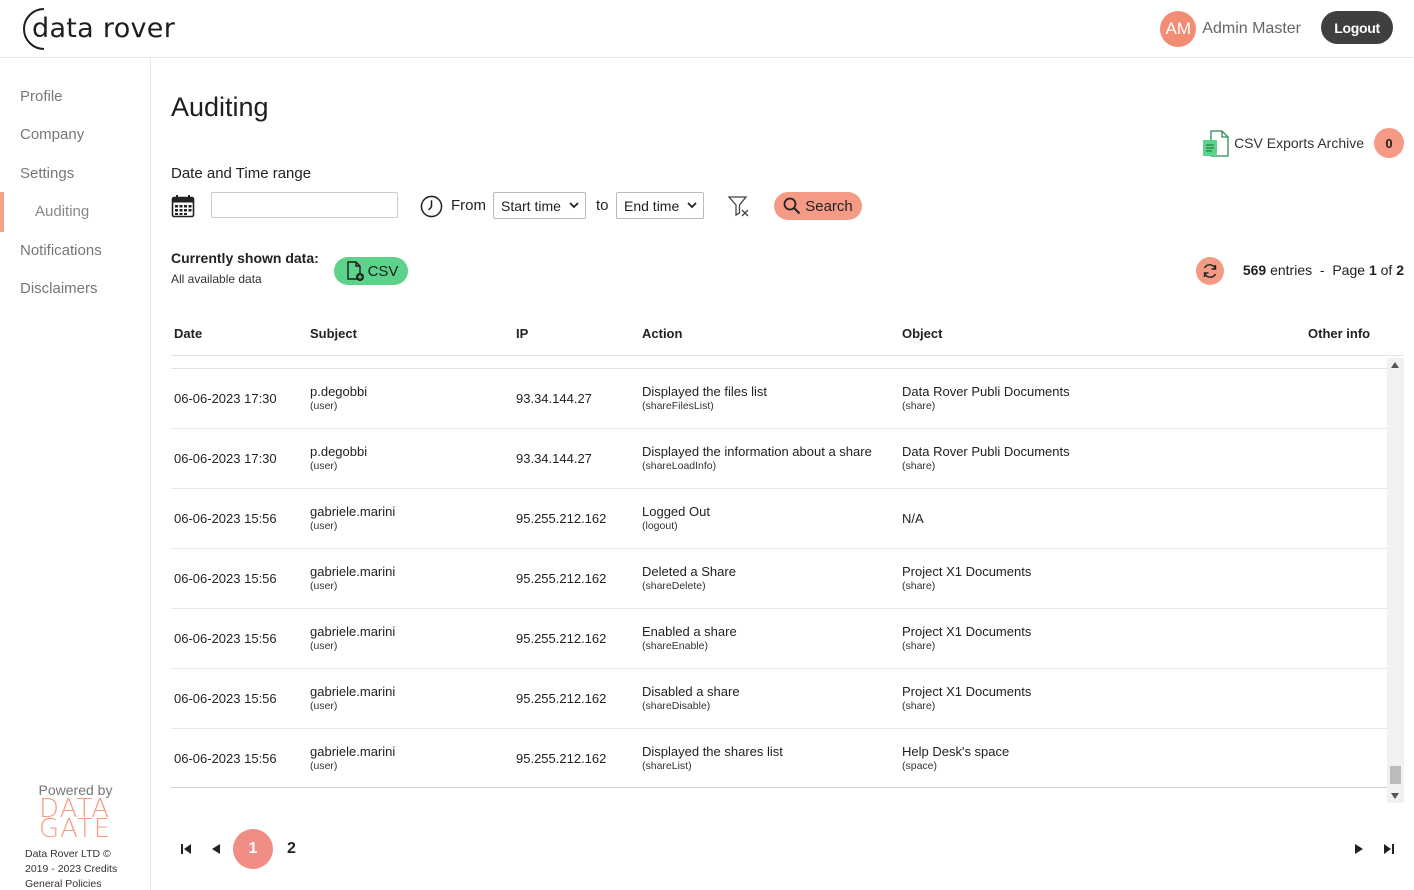 The height and width of the screenshot is (890, 1414). What do you see at coordinates (1178, 29) in the screenshot?
I see `avatar: AM` at bounding box center [1178, 29].